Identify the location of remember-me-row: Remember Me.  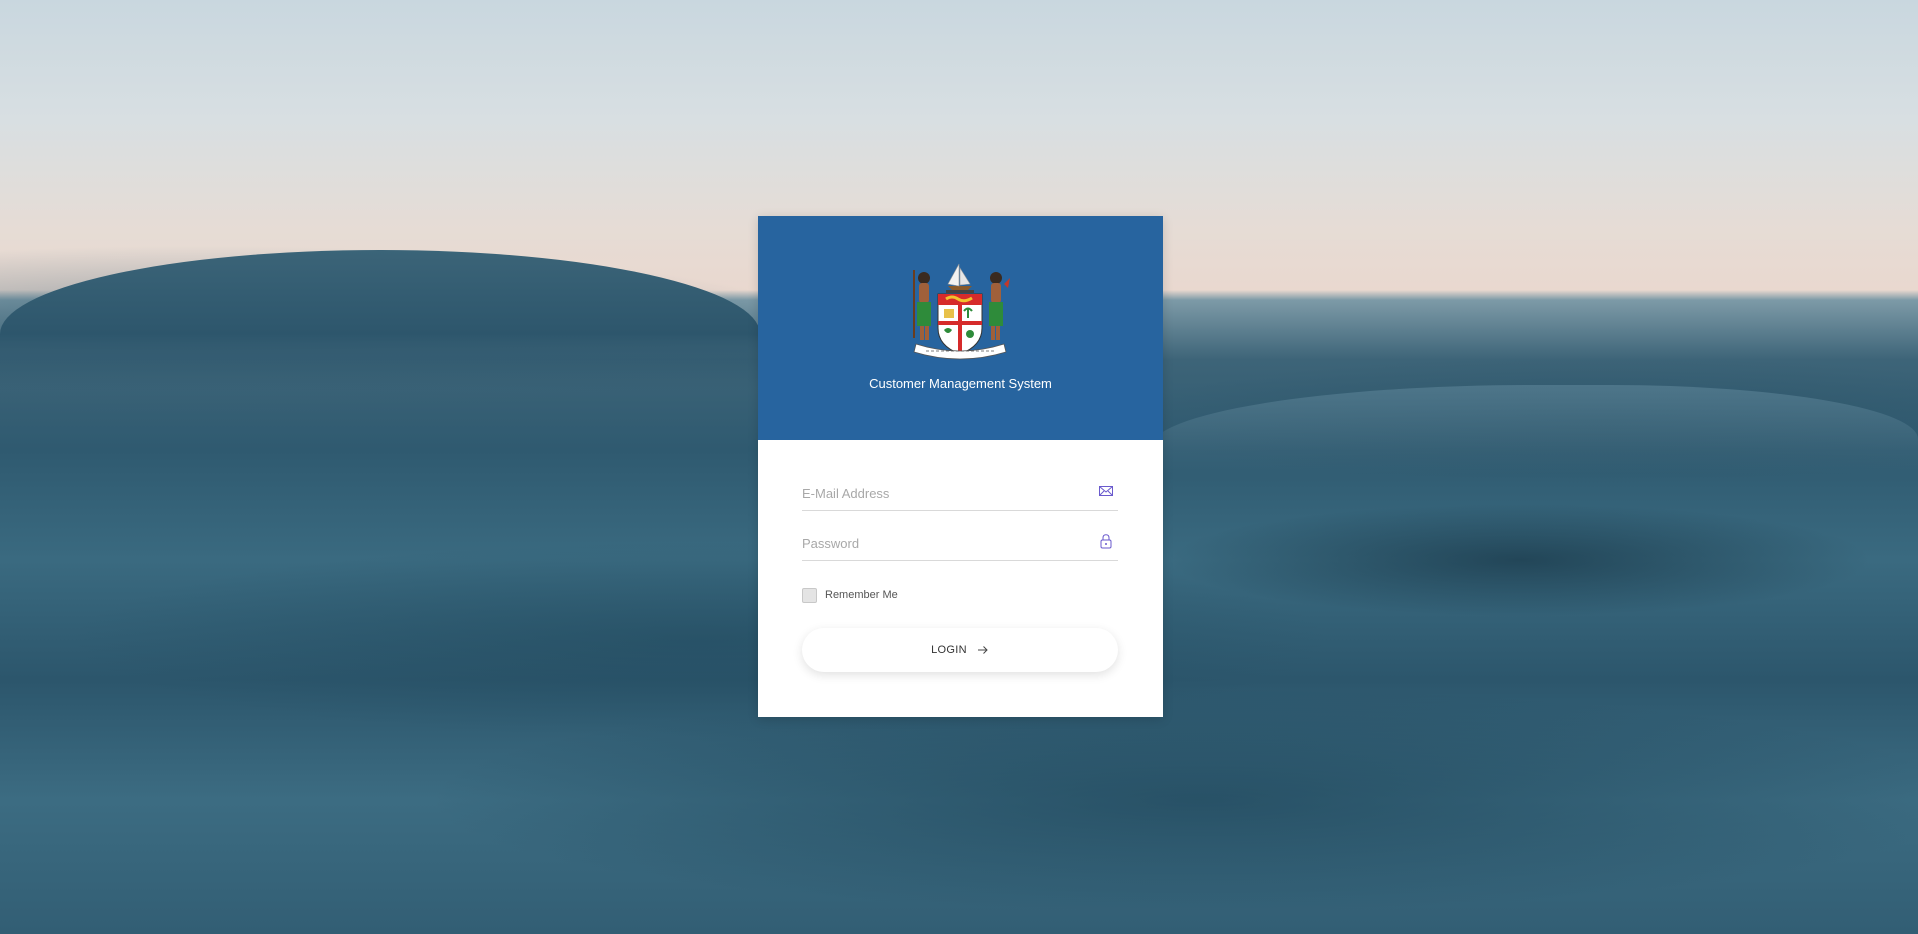
(850, 595).